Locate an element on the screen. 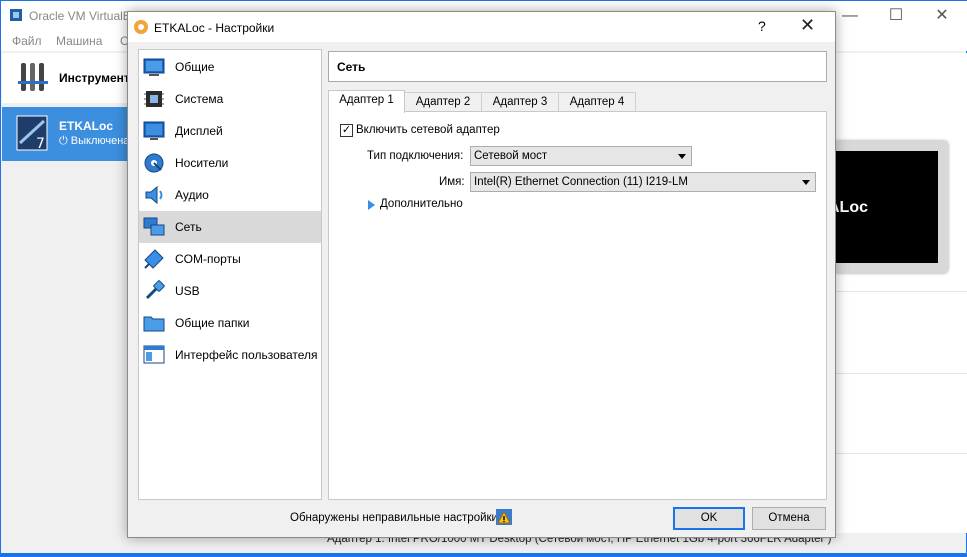 The image size is (967, 557). settings-gear-icon is located at coordinates (141, 27).